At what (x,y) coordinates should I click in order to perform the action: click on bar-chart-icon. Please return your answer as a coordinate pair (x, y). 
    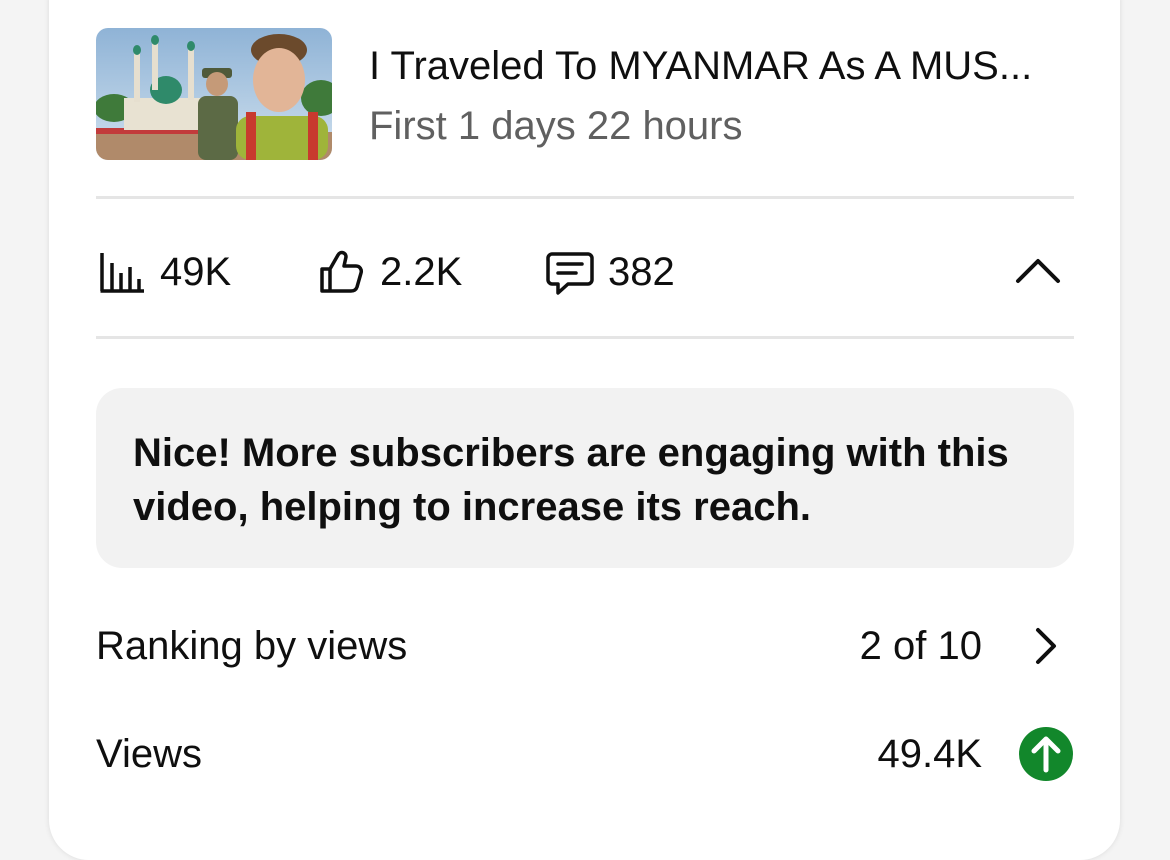
    Looking at the image, I should click on (122, 272).